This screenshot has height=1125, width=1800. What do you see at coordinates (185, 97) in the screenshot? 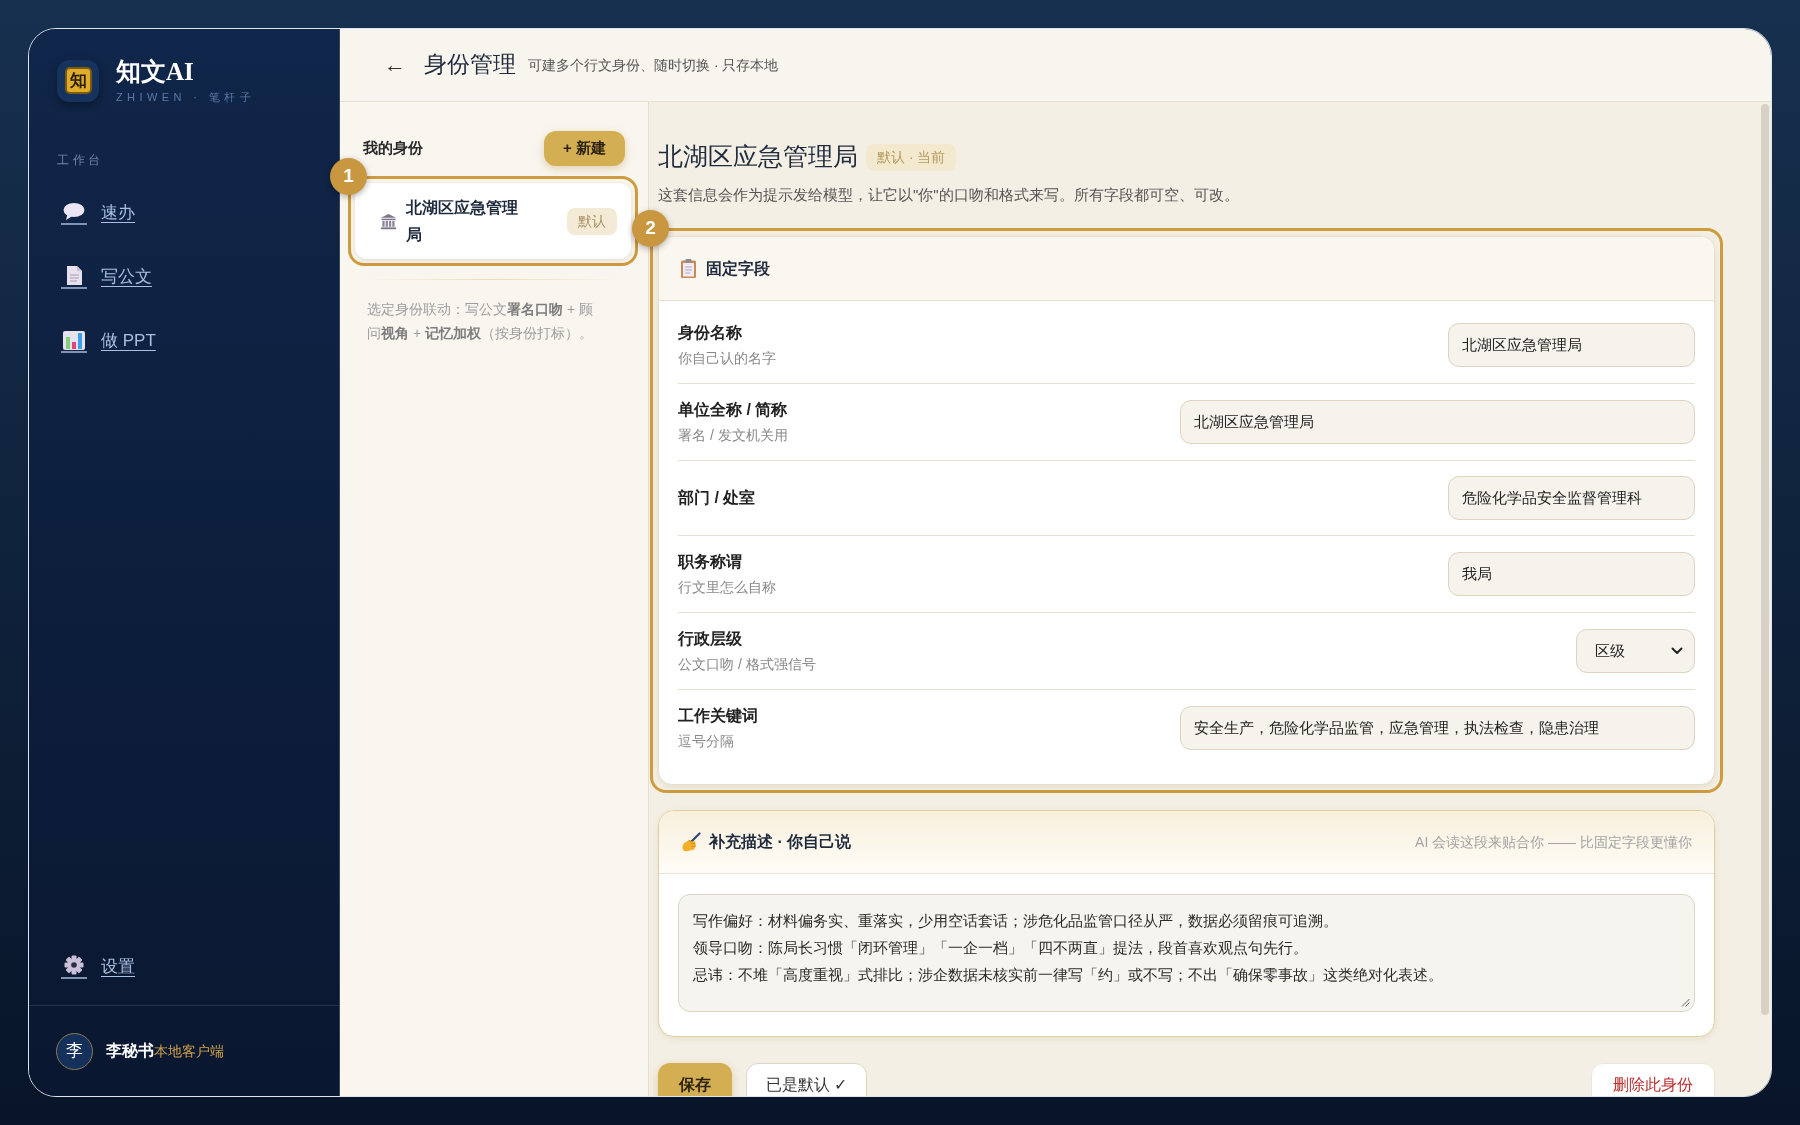
I see `app-subtitle: ZHIWEN · 笔杆子` at bounding box center [185, 97].